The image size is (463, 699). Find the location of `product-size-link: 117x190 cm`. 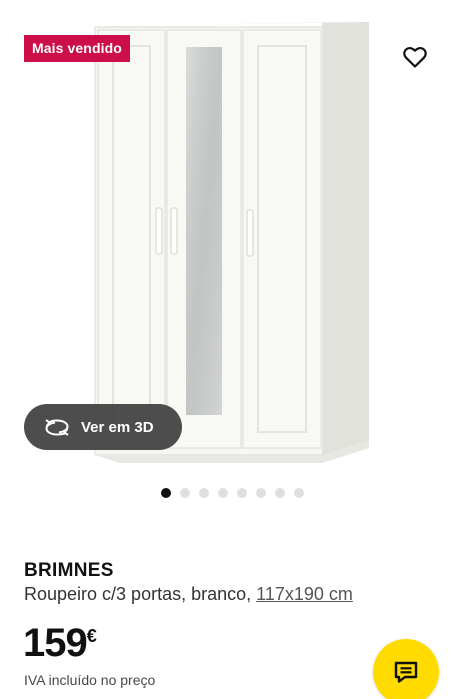

product-size-link: 117x190 cm is located at coordinates (304, 594).